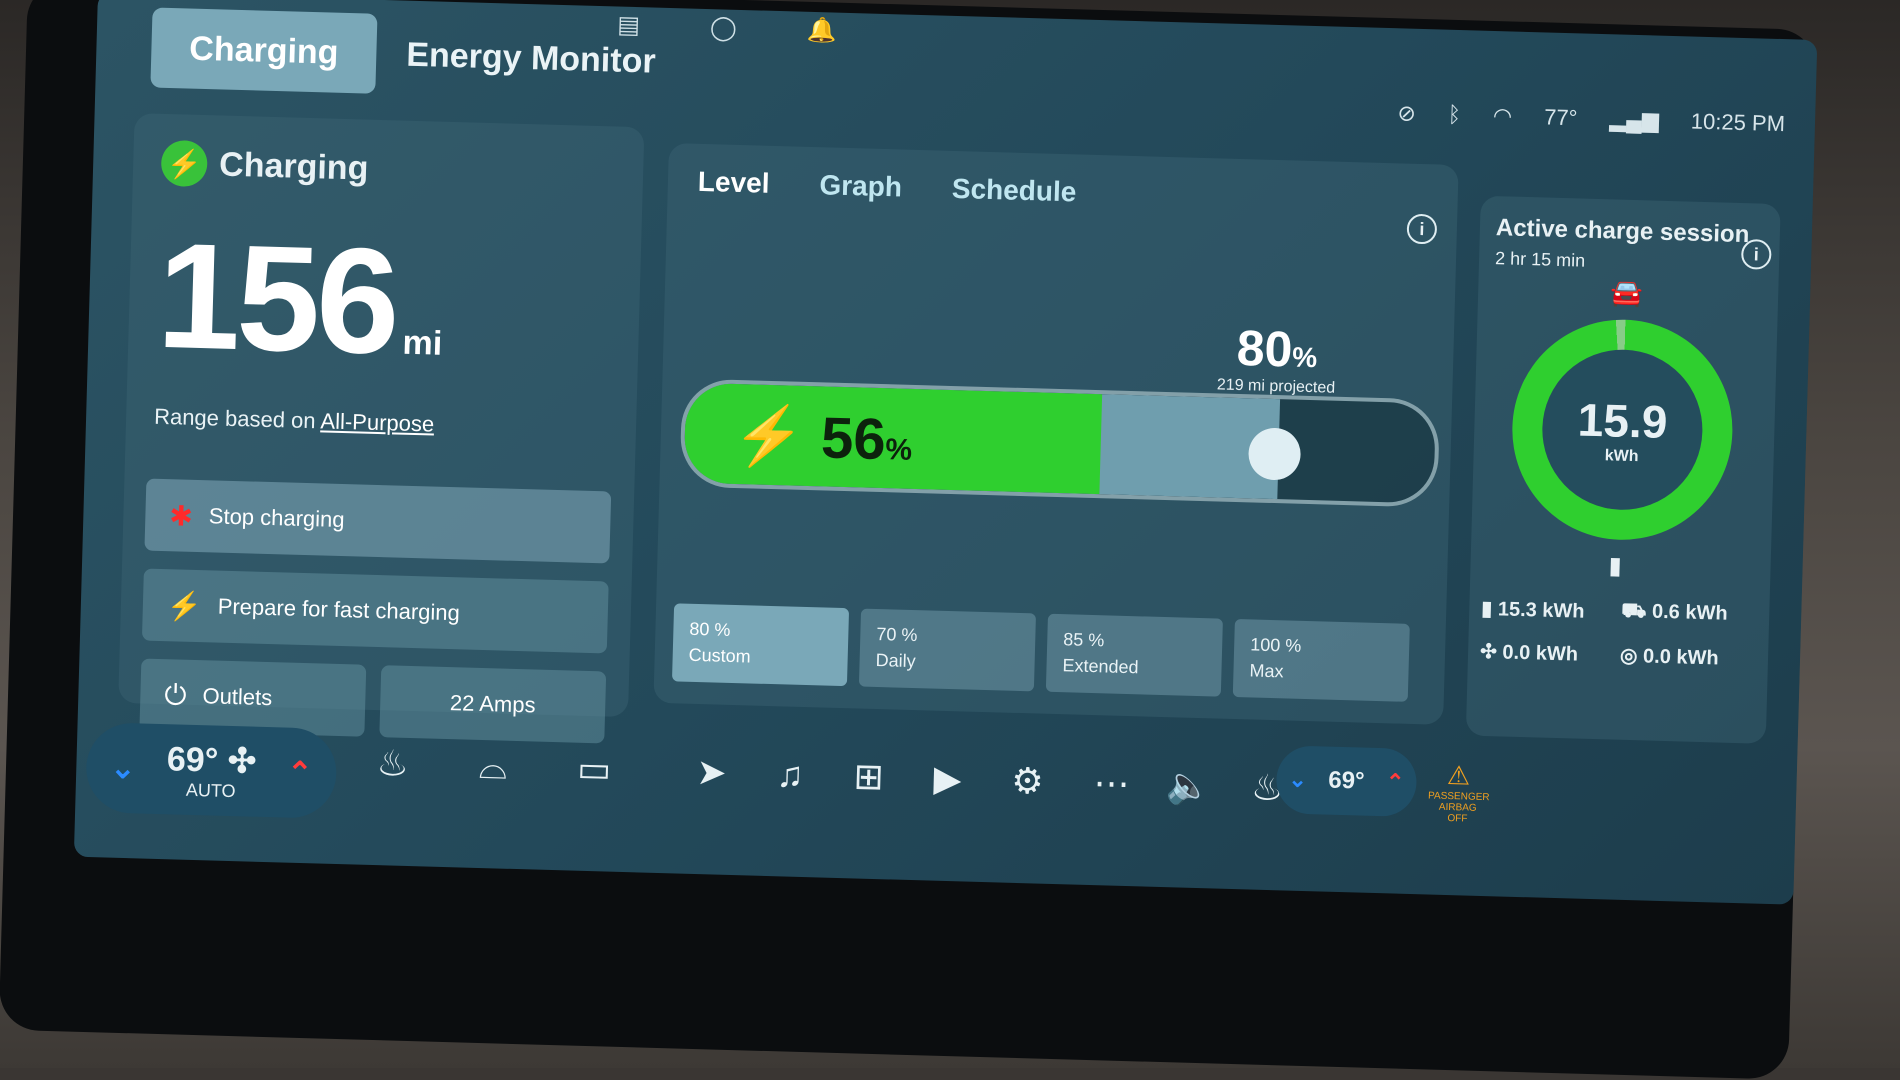 This screenshot has width=1900, height=1080. What do you see at coordinates (947, 650) in the screenshot?
I see `preset-daily: 70 % Daily` at bounding box center [947, 650].